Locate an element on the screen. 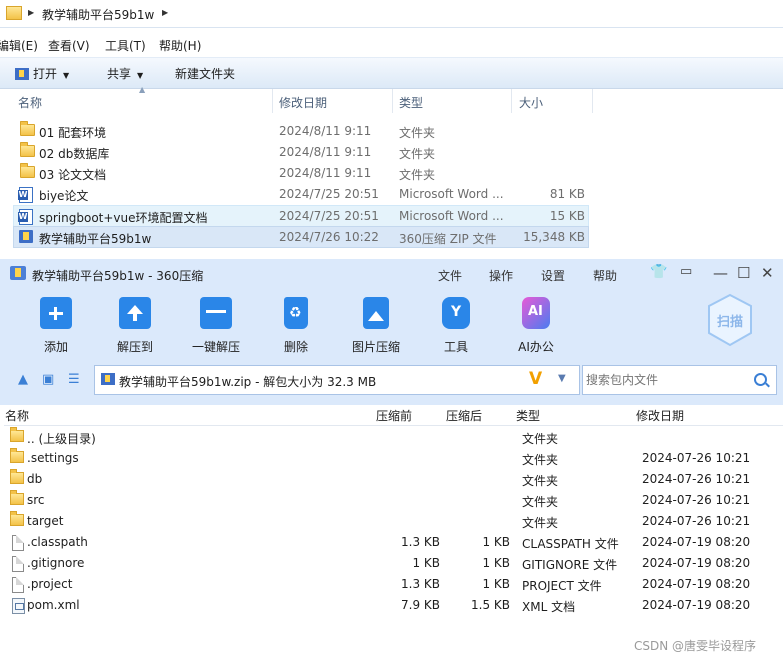 The image size is (783, 659). row-name: db is located at coordinates (35, 479).